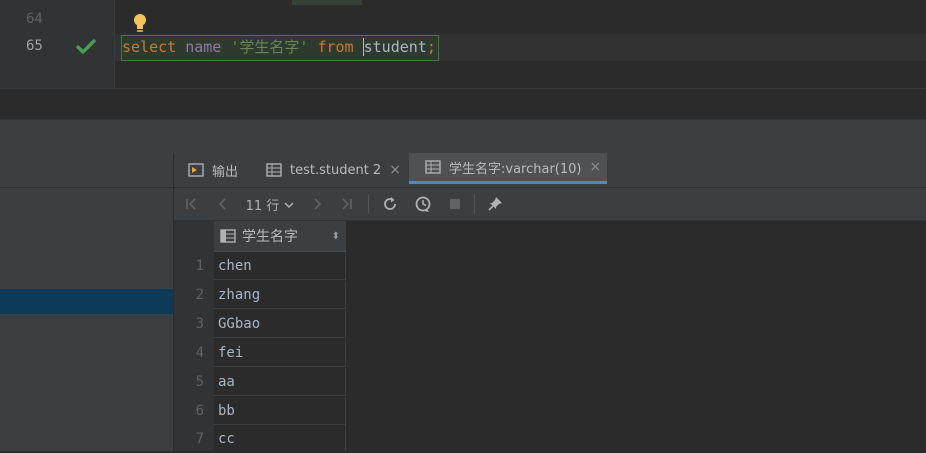 This screenshot has width=926, height=453. I want to click on column-header: 学生名字 ⬍, so click(280, 236).